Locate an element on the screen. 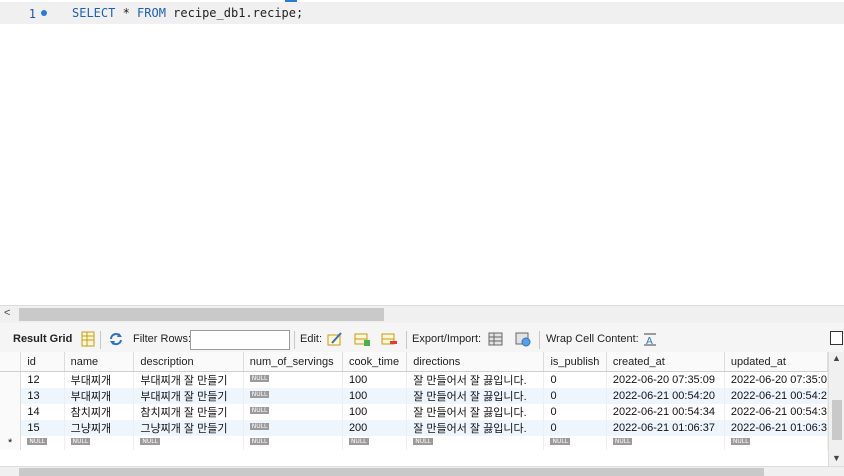 This screenshot has width=844, height=476. new-cell-description: NULL is located at coordinates (188, 443).